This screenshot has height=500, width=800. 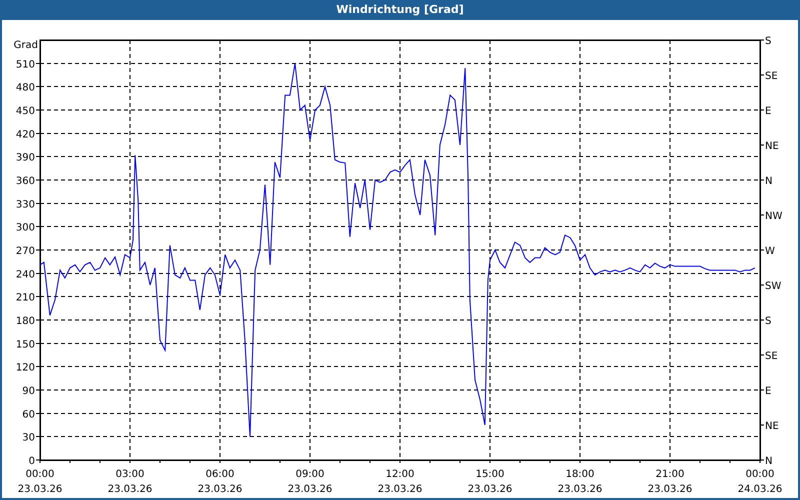 I want to click on axis-label: 270, so click(x=25, y=251).